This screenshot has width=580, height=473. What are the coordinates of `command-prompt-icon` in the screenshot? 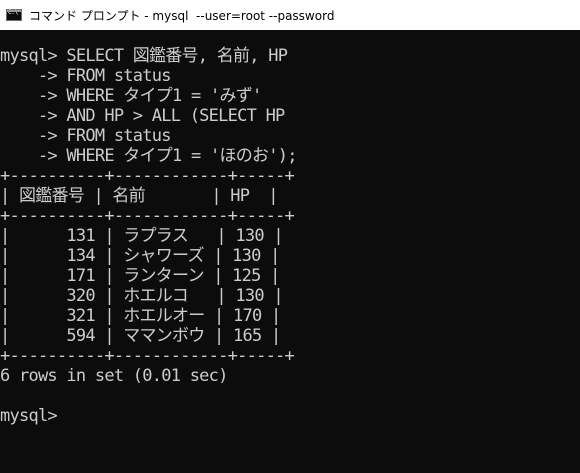 It's located at (14, 15).